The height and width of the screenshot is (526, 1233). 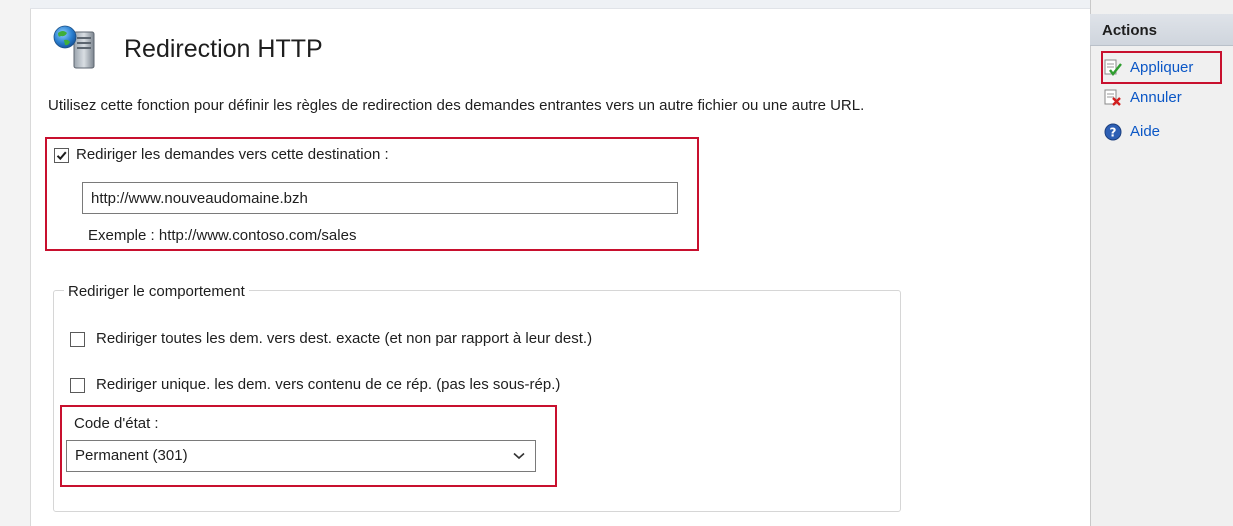 I want to click on redirect-behavior-legend: Rediriger le comportement, so click(x=156, y=292).